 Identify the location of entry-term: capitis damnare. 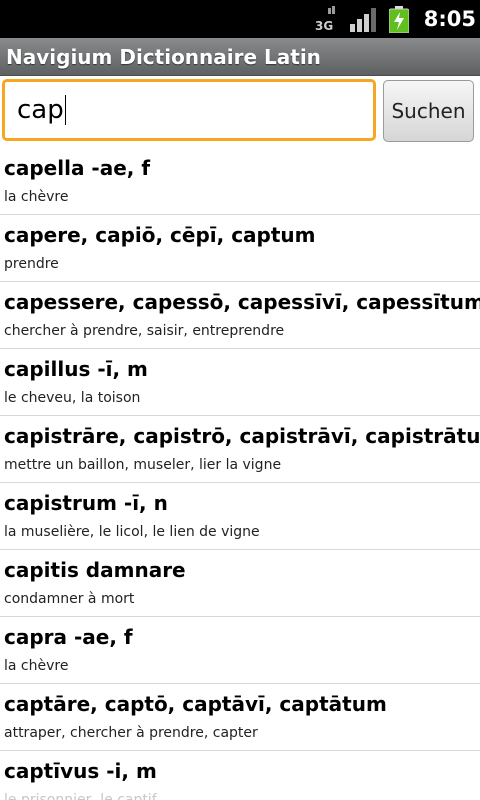
(95, 570).